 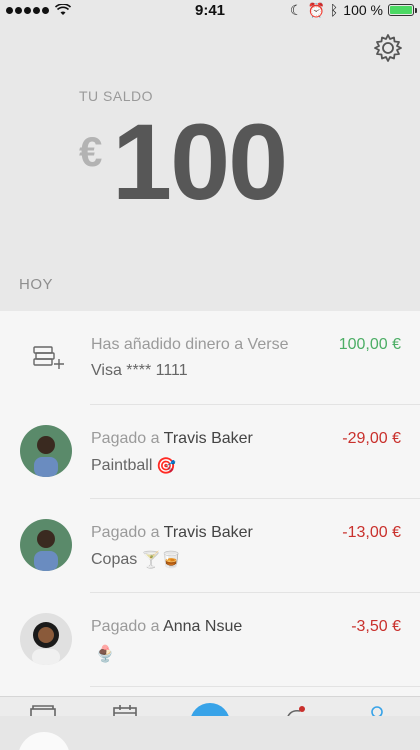 What do you see at coordinates (122, 465) in the screenshot?
I see `transaction-detail-text: Paintball` at bounding box center [122, 465].